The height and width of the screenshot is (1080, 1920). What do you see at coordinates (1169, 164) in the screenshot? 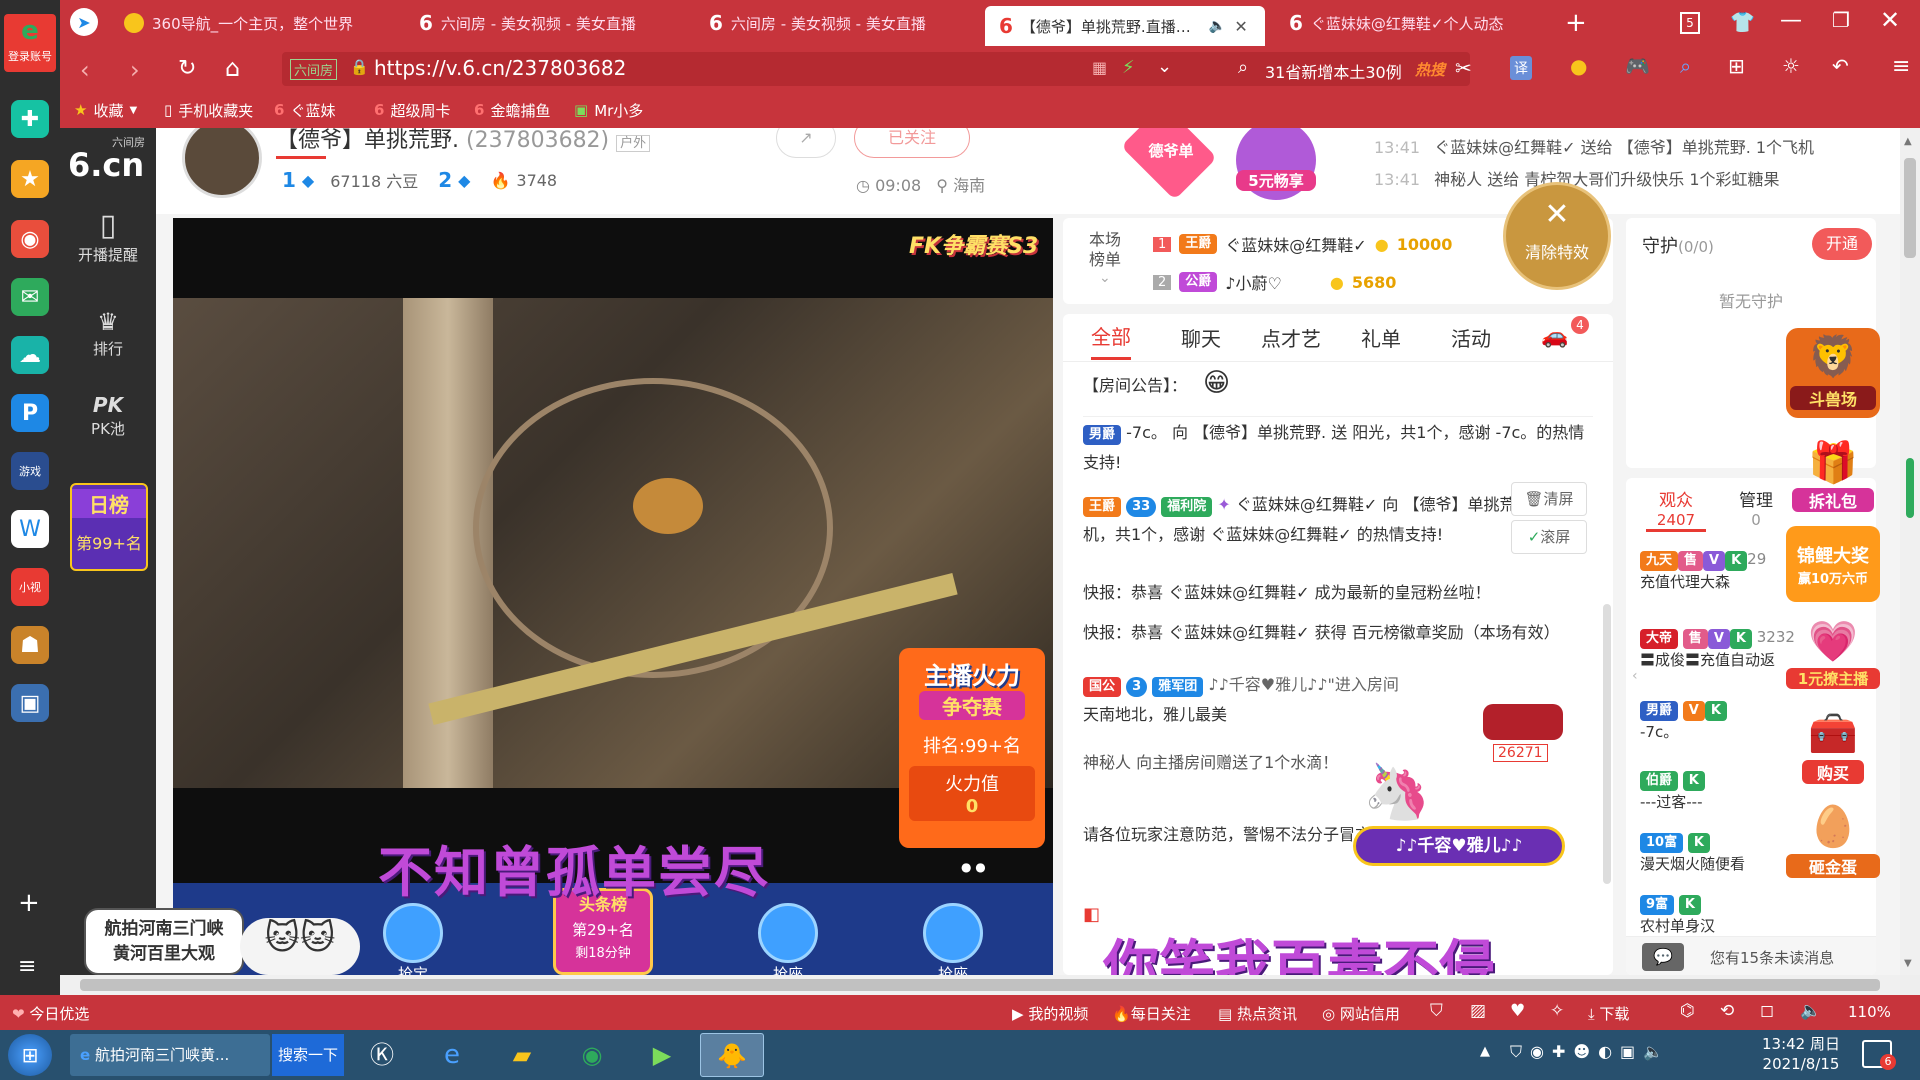
I see `ticket-badge` at bounding box center [1169, 164].